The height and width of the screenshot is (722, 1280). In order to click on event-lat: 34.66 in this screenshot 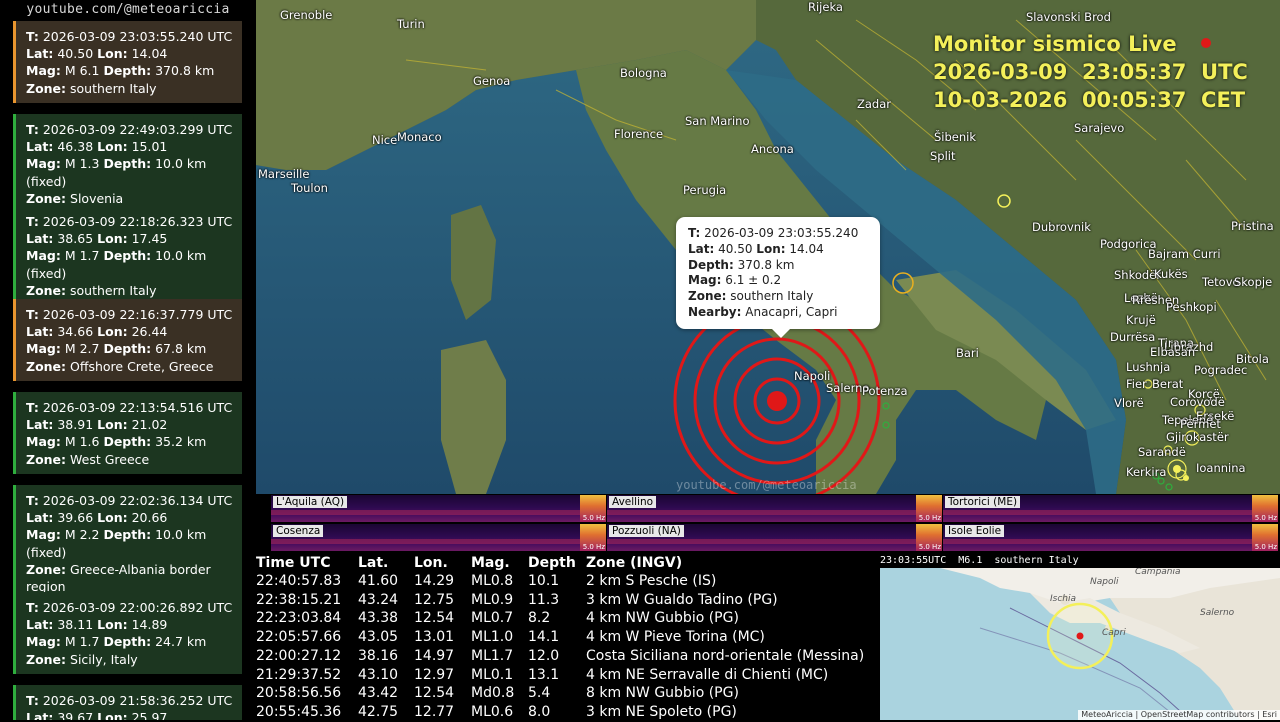, I will do `click(75, 332)`.